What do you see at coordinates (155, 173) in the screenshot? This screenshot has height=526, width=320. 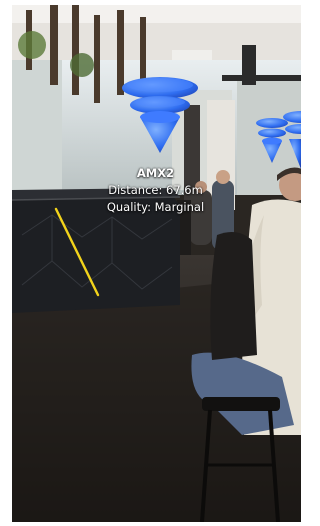 I see `access-point-name: AMX2` at bounding box center [155, 173].